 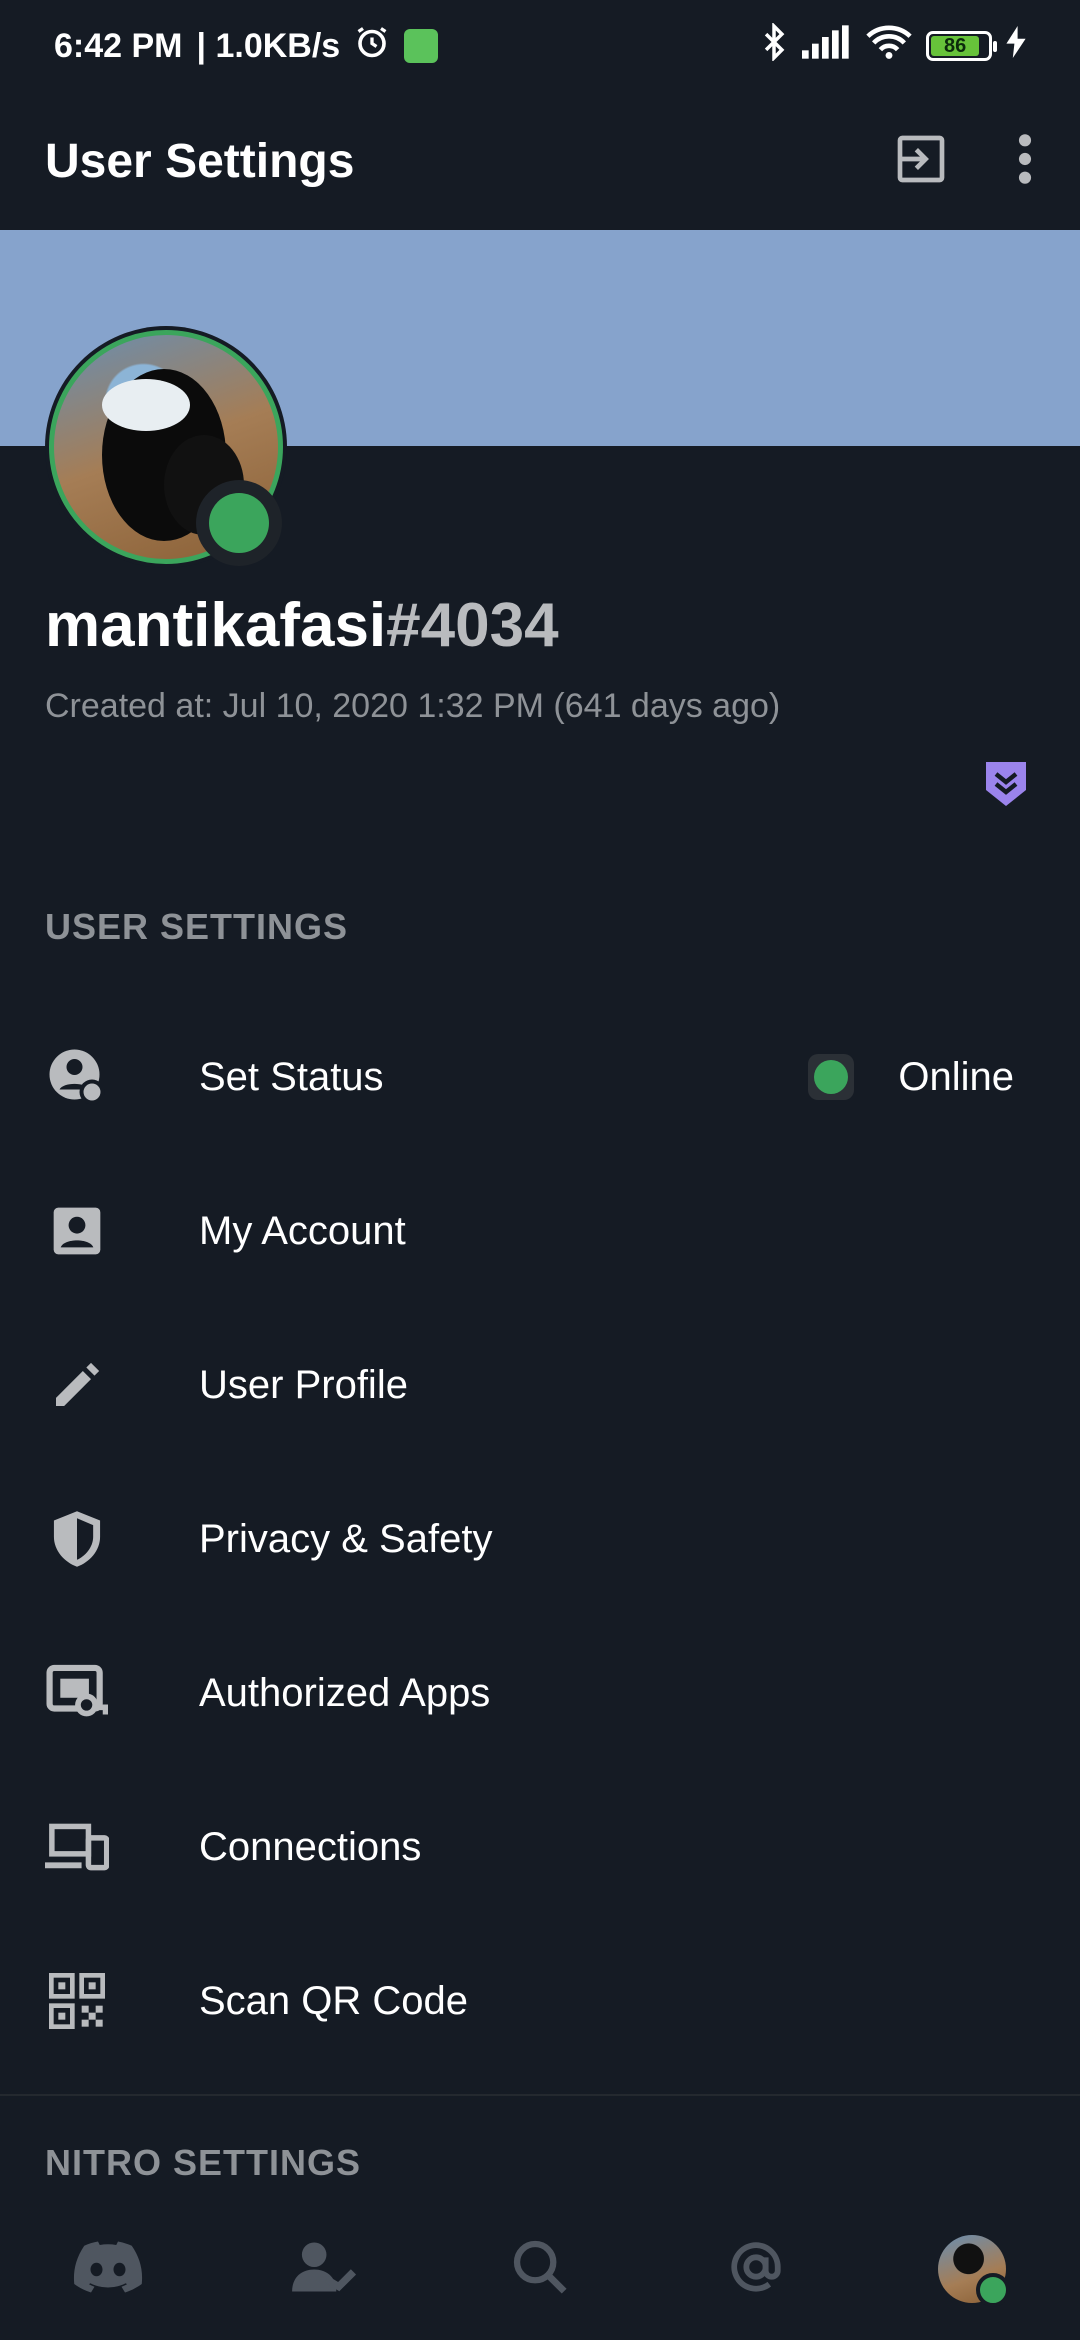 I want to click on search-icon, so click(x=540, y=2269).